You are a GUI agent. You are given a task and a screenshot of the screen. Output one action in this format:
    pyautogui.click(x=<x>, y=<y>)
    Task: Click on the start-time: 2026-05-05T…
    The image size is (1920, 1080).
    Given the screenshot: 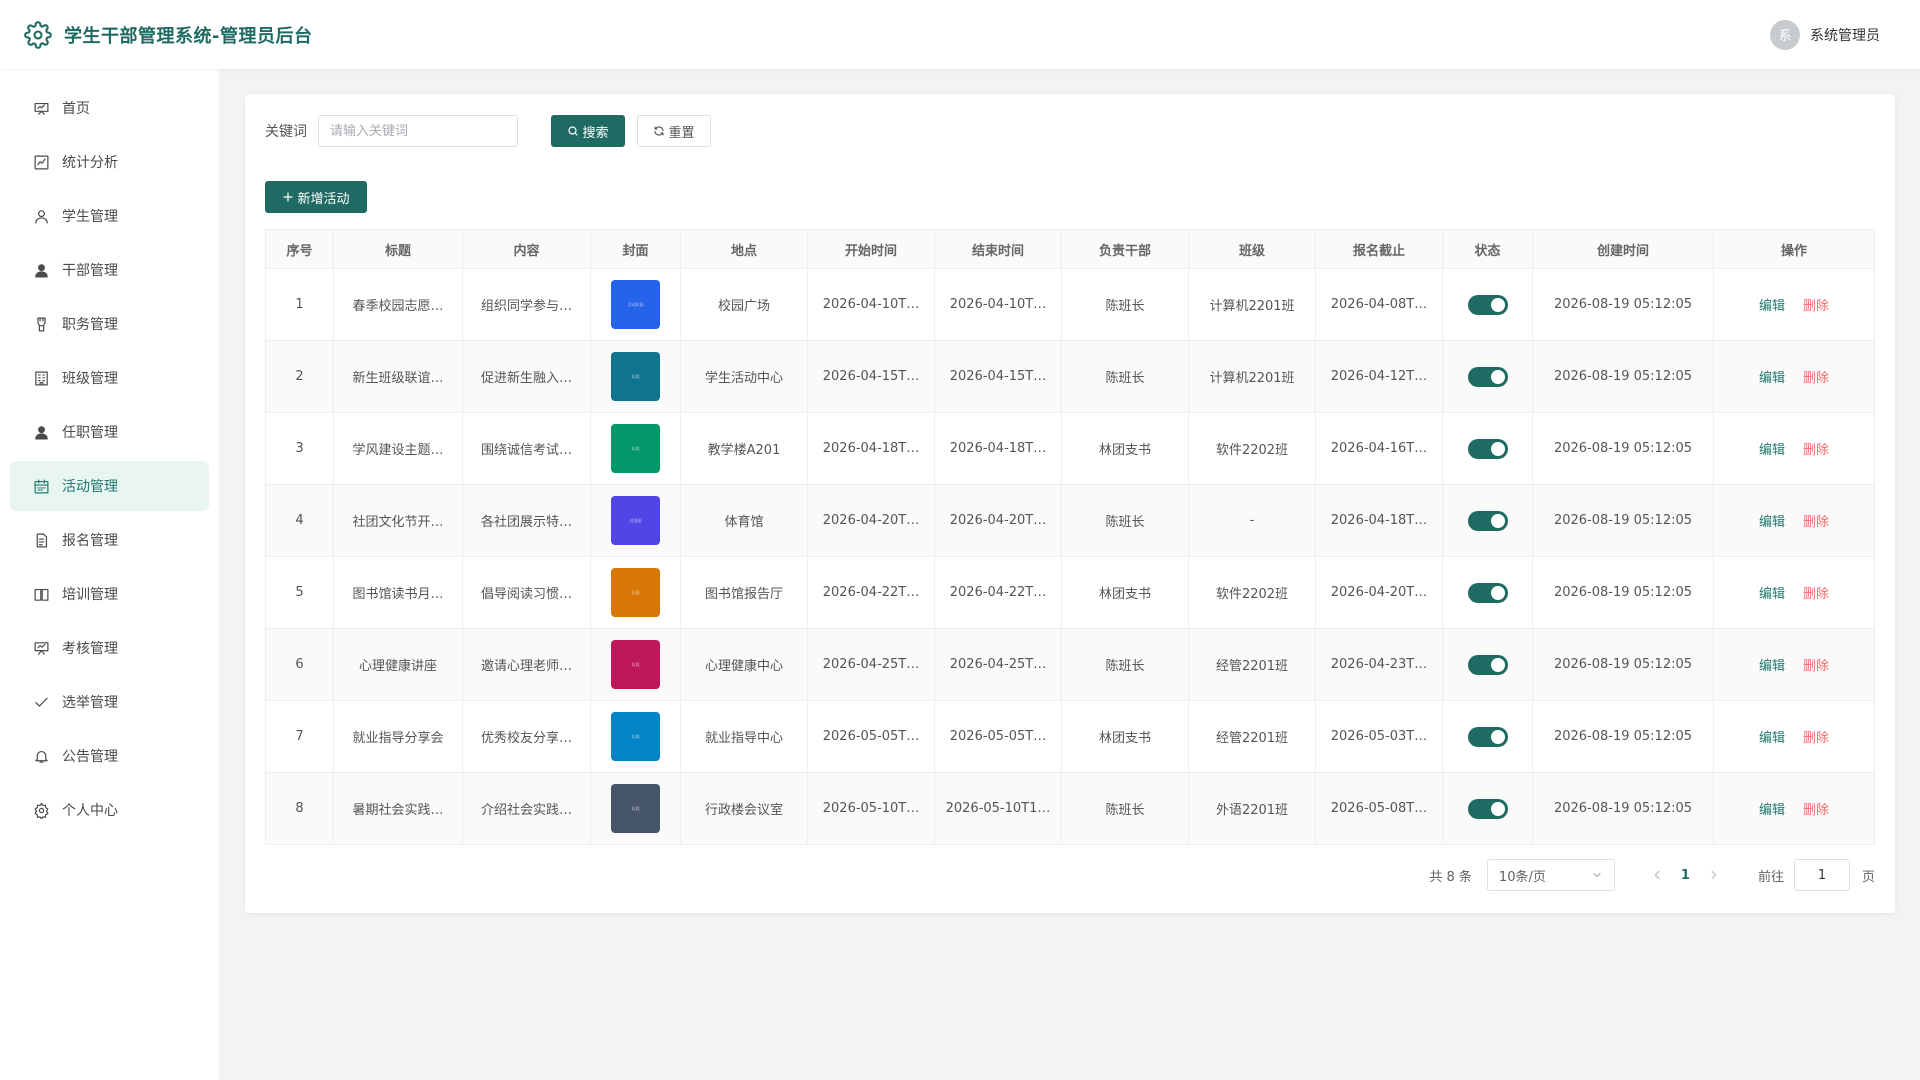 What is the action you would take?
    pyautogui.click(x=871, y=736)
    